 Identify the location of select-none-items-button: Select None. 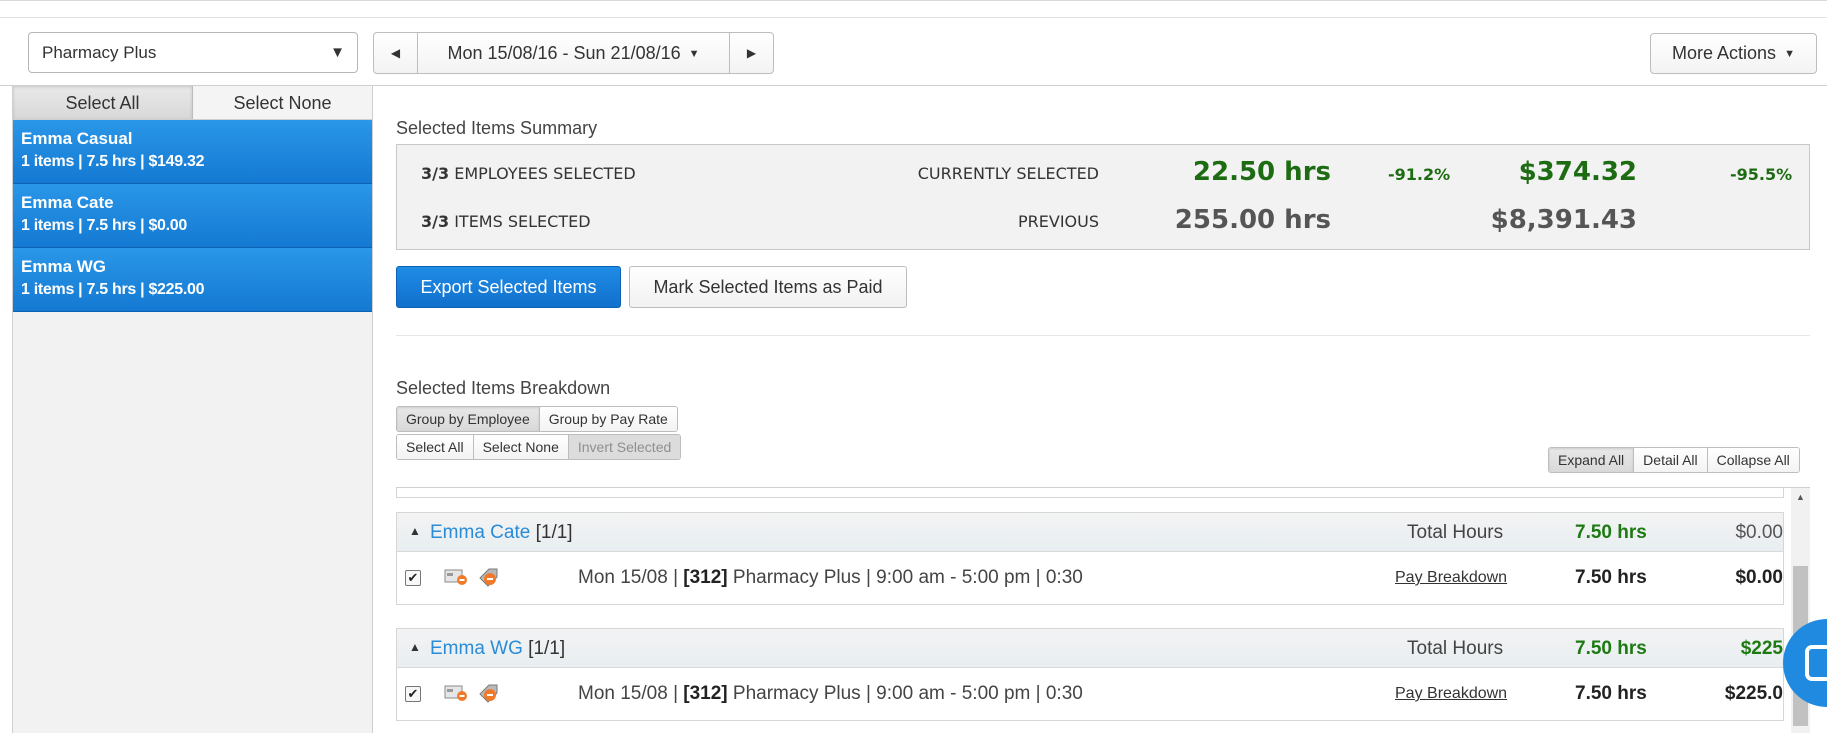
(521, 447).